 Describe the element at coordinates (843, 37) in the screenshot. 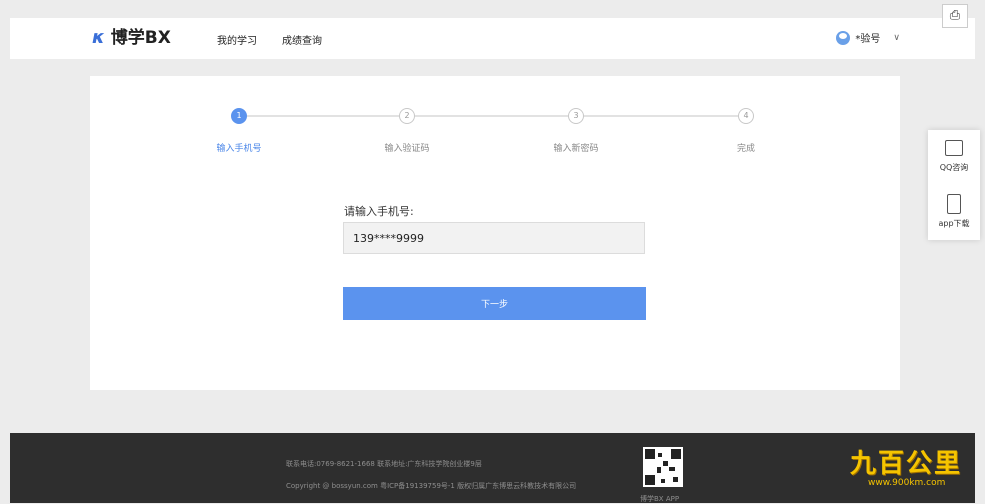

I see `avatar` at that location.